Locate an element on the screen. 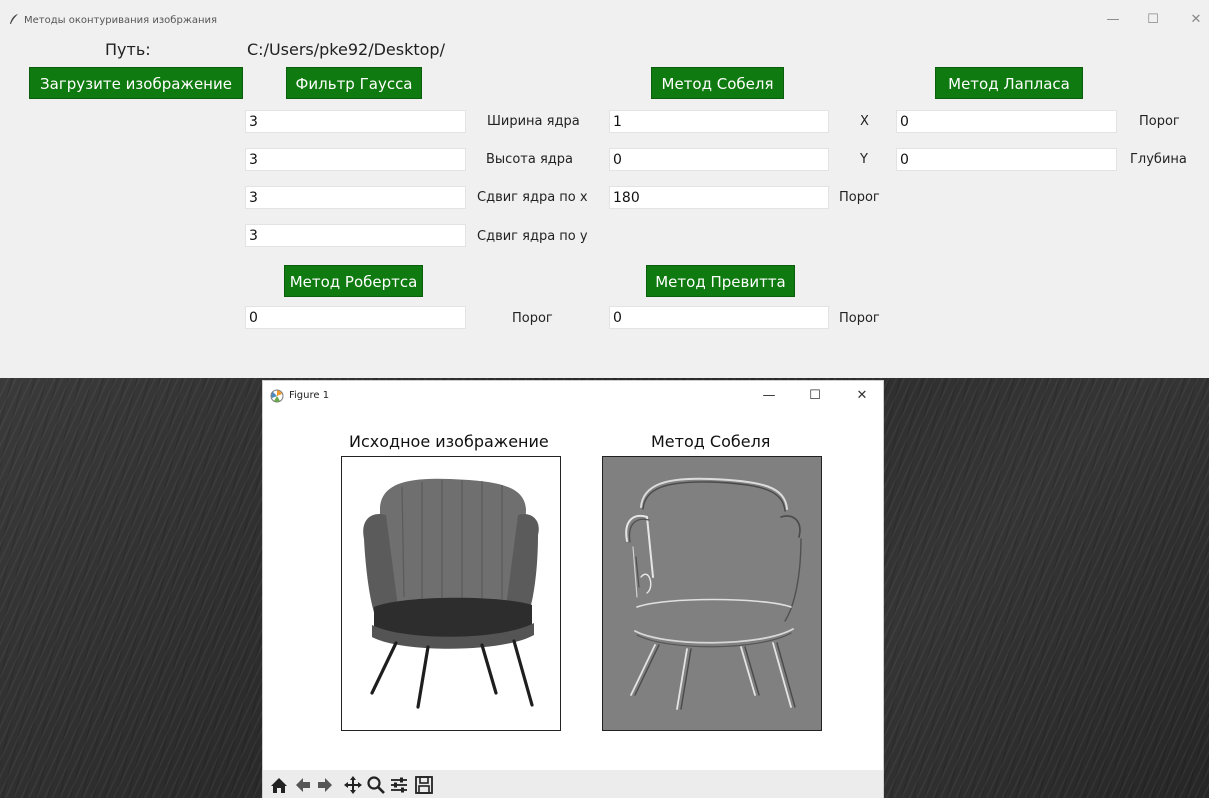 Image resolution: width=1209 pixels, height=798 pixels. pan-icon is located at coordinates (353, 785).